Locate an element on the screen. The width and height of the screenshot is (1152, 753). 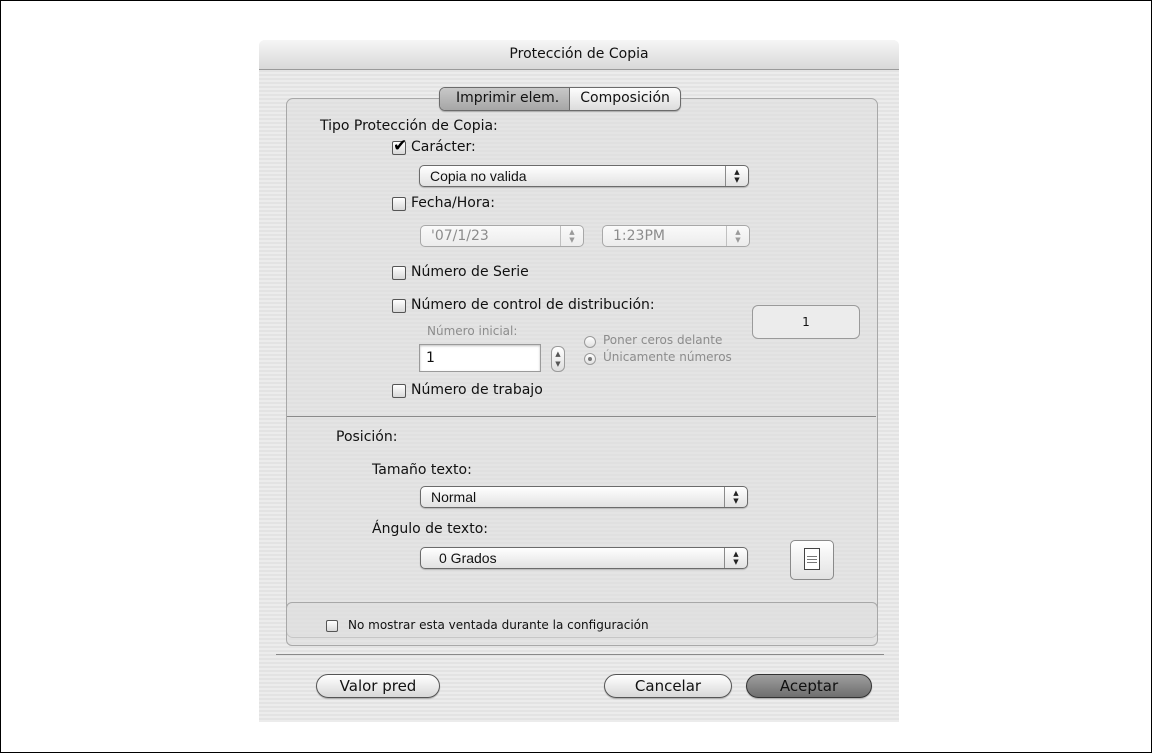
character-popup-value: Copia no valida is located at coordinates (478, 176).